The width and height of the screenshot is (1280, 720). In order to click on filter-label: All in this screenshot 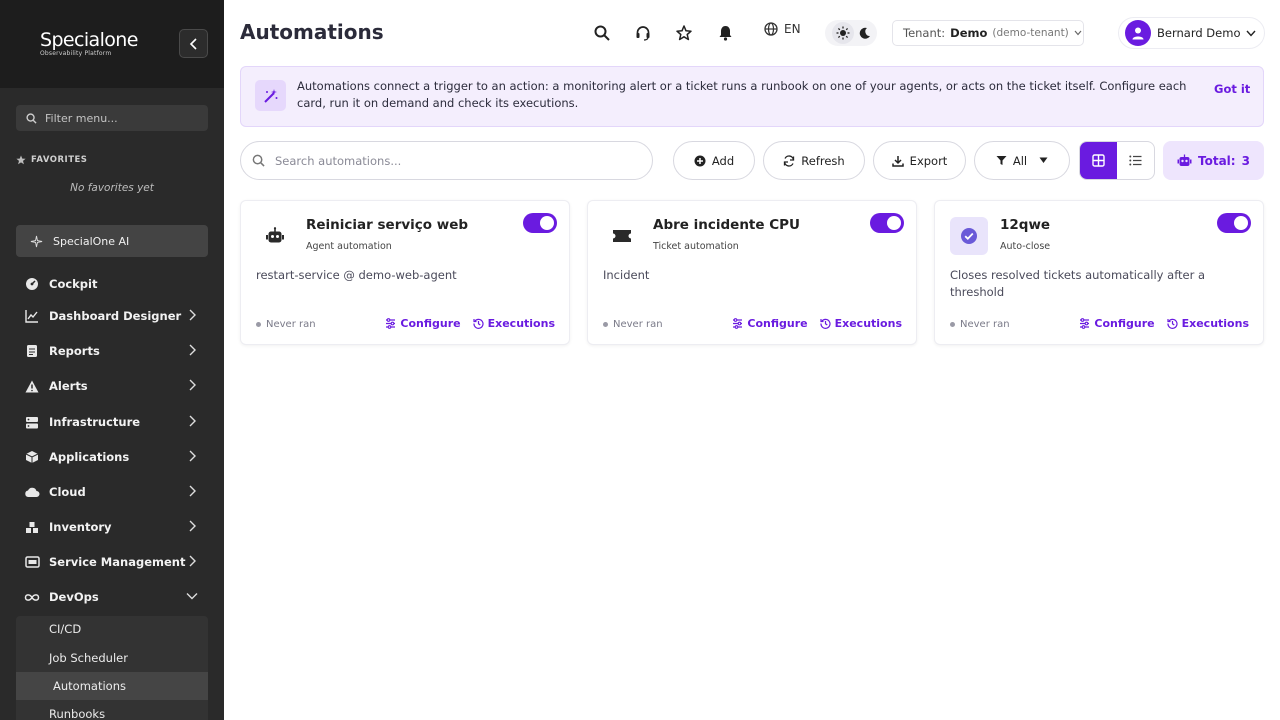, I will do `click(1020, 160)`.